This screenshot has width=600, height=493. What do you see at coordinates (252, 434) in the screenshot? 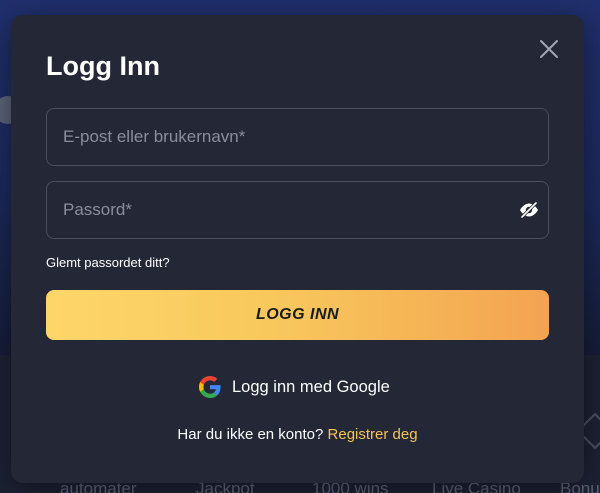
I see `signup-prompt: Har du ikke en konto?` at bounding box center [252, 434].